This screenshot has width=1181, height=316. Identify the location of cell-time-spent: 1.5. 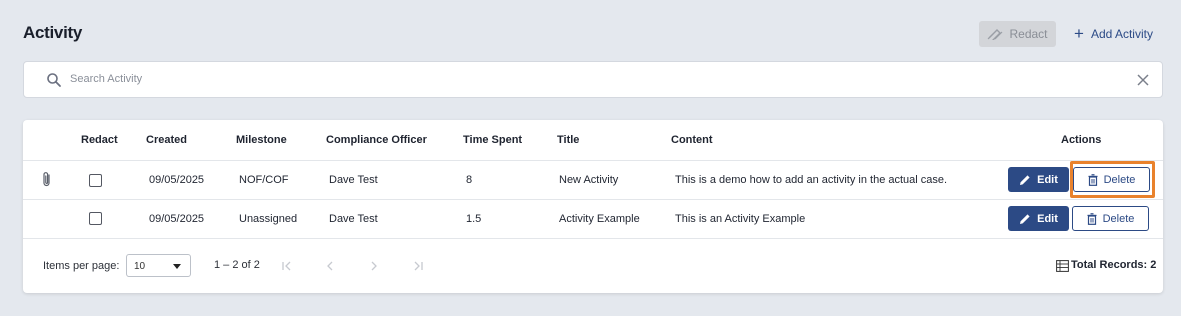
(474, 219).